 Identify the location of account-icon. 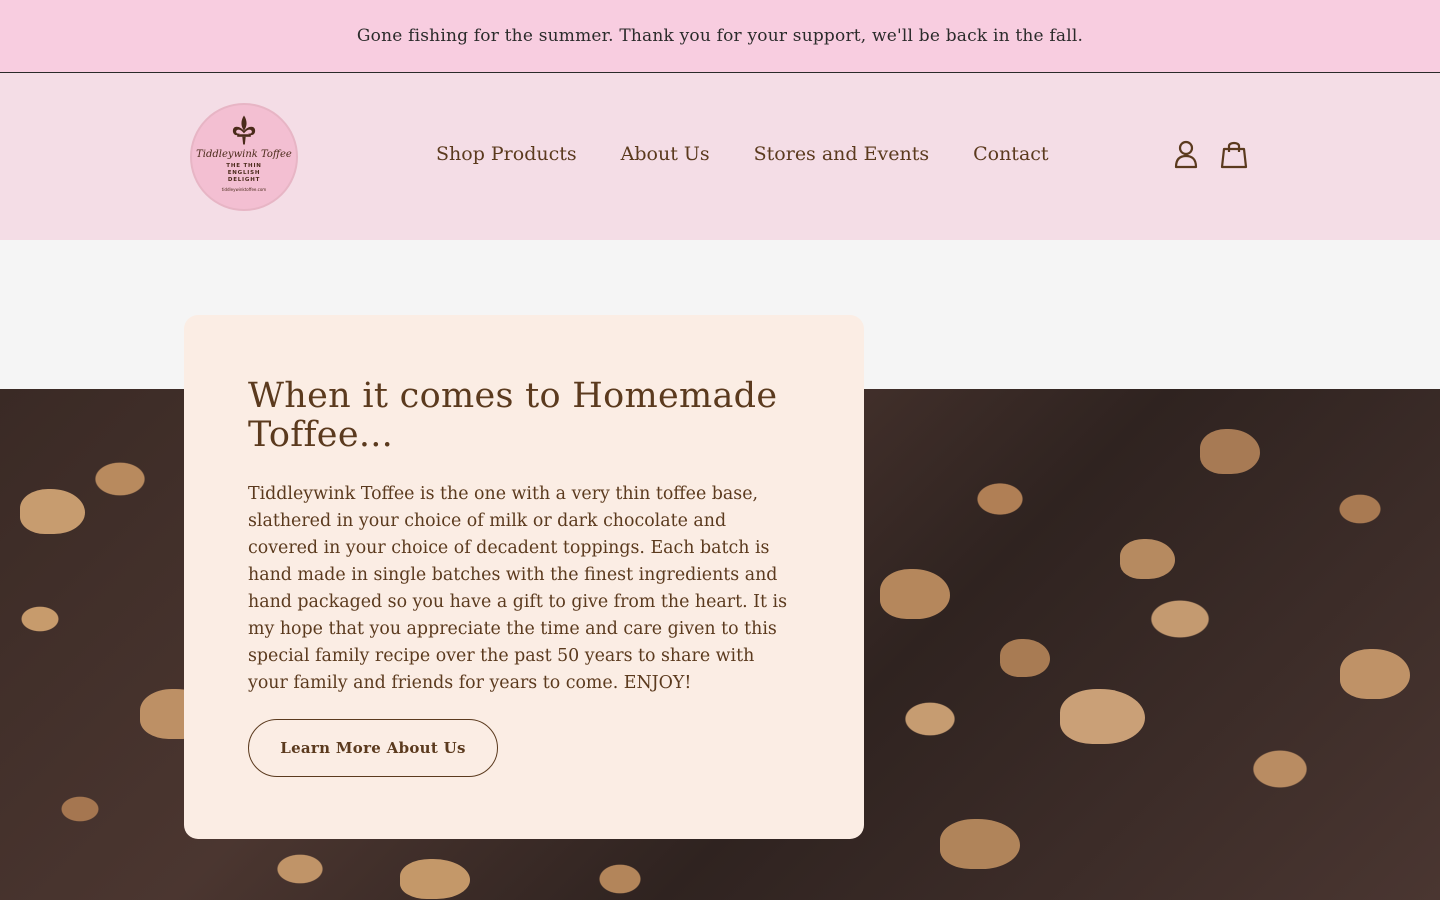
(1186, 154).